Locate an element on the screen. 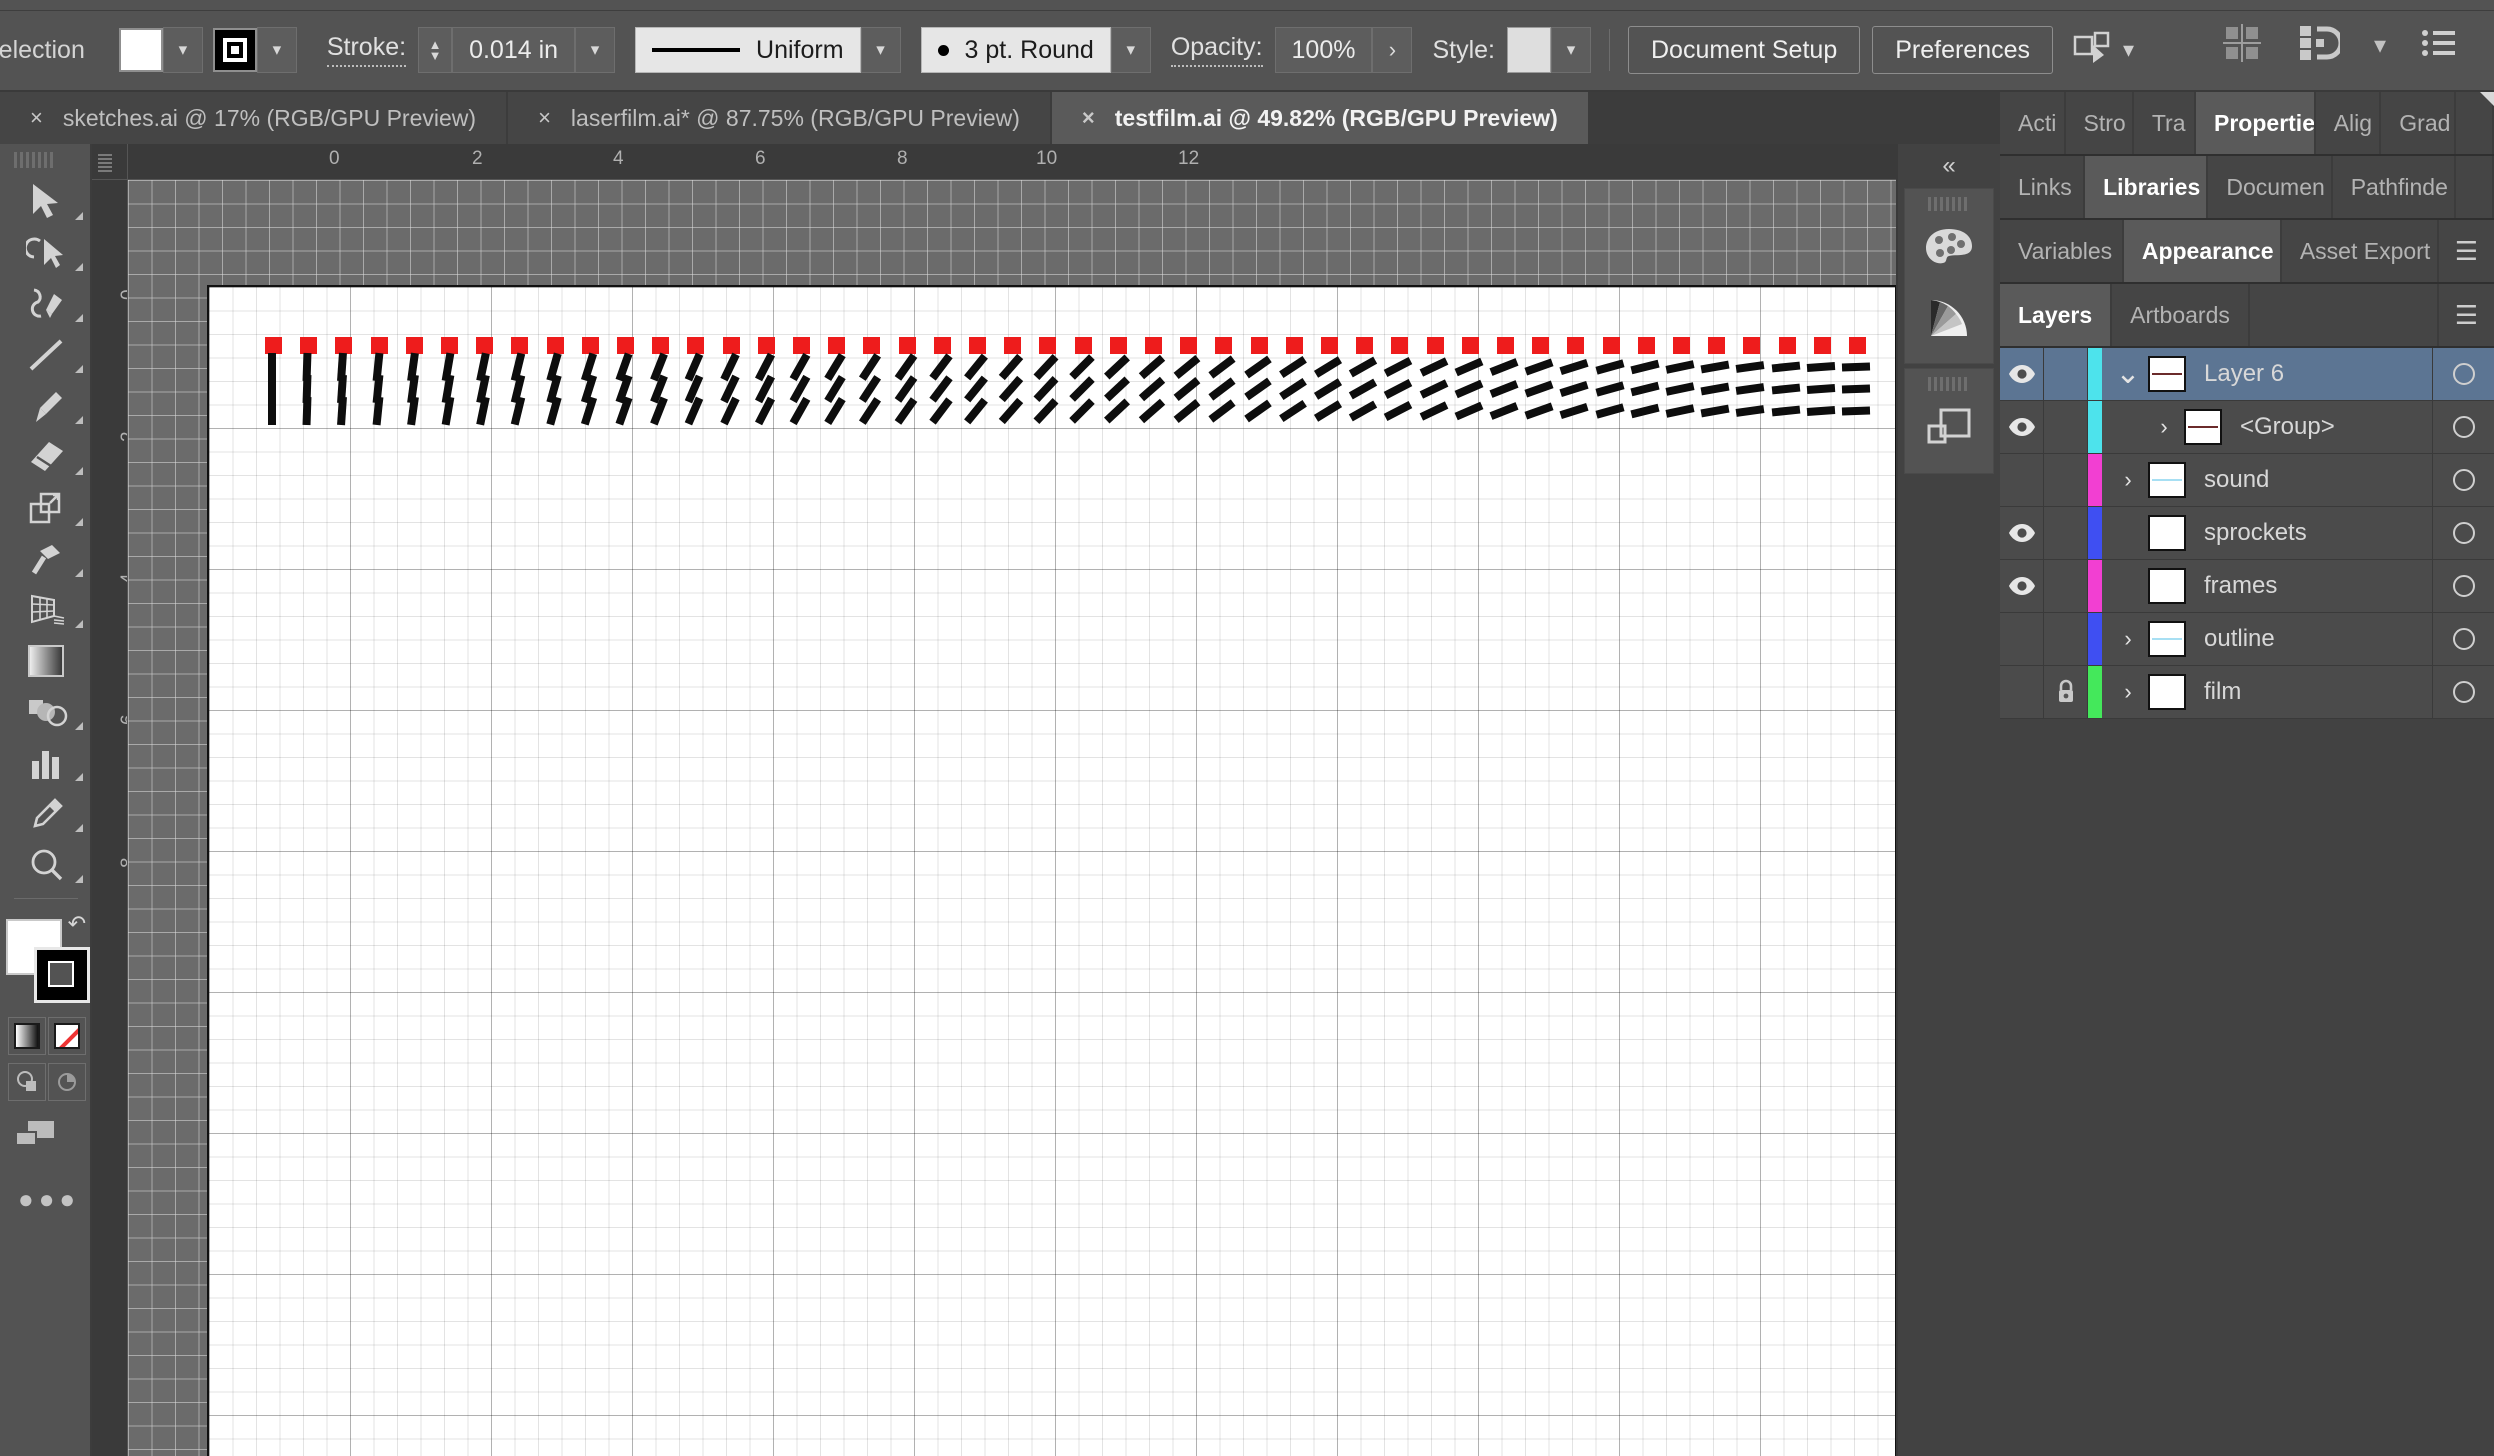  zoom-tool is located at coordinates (46, 864).